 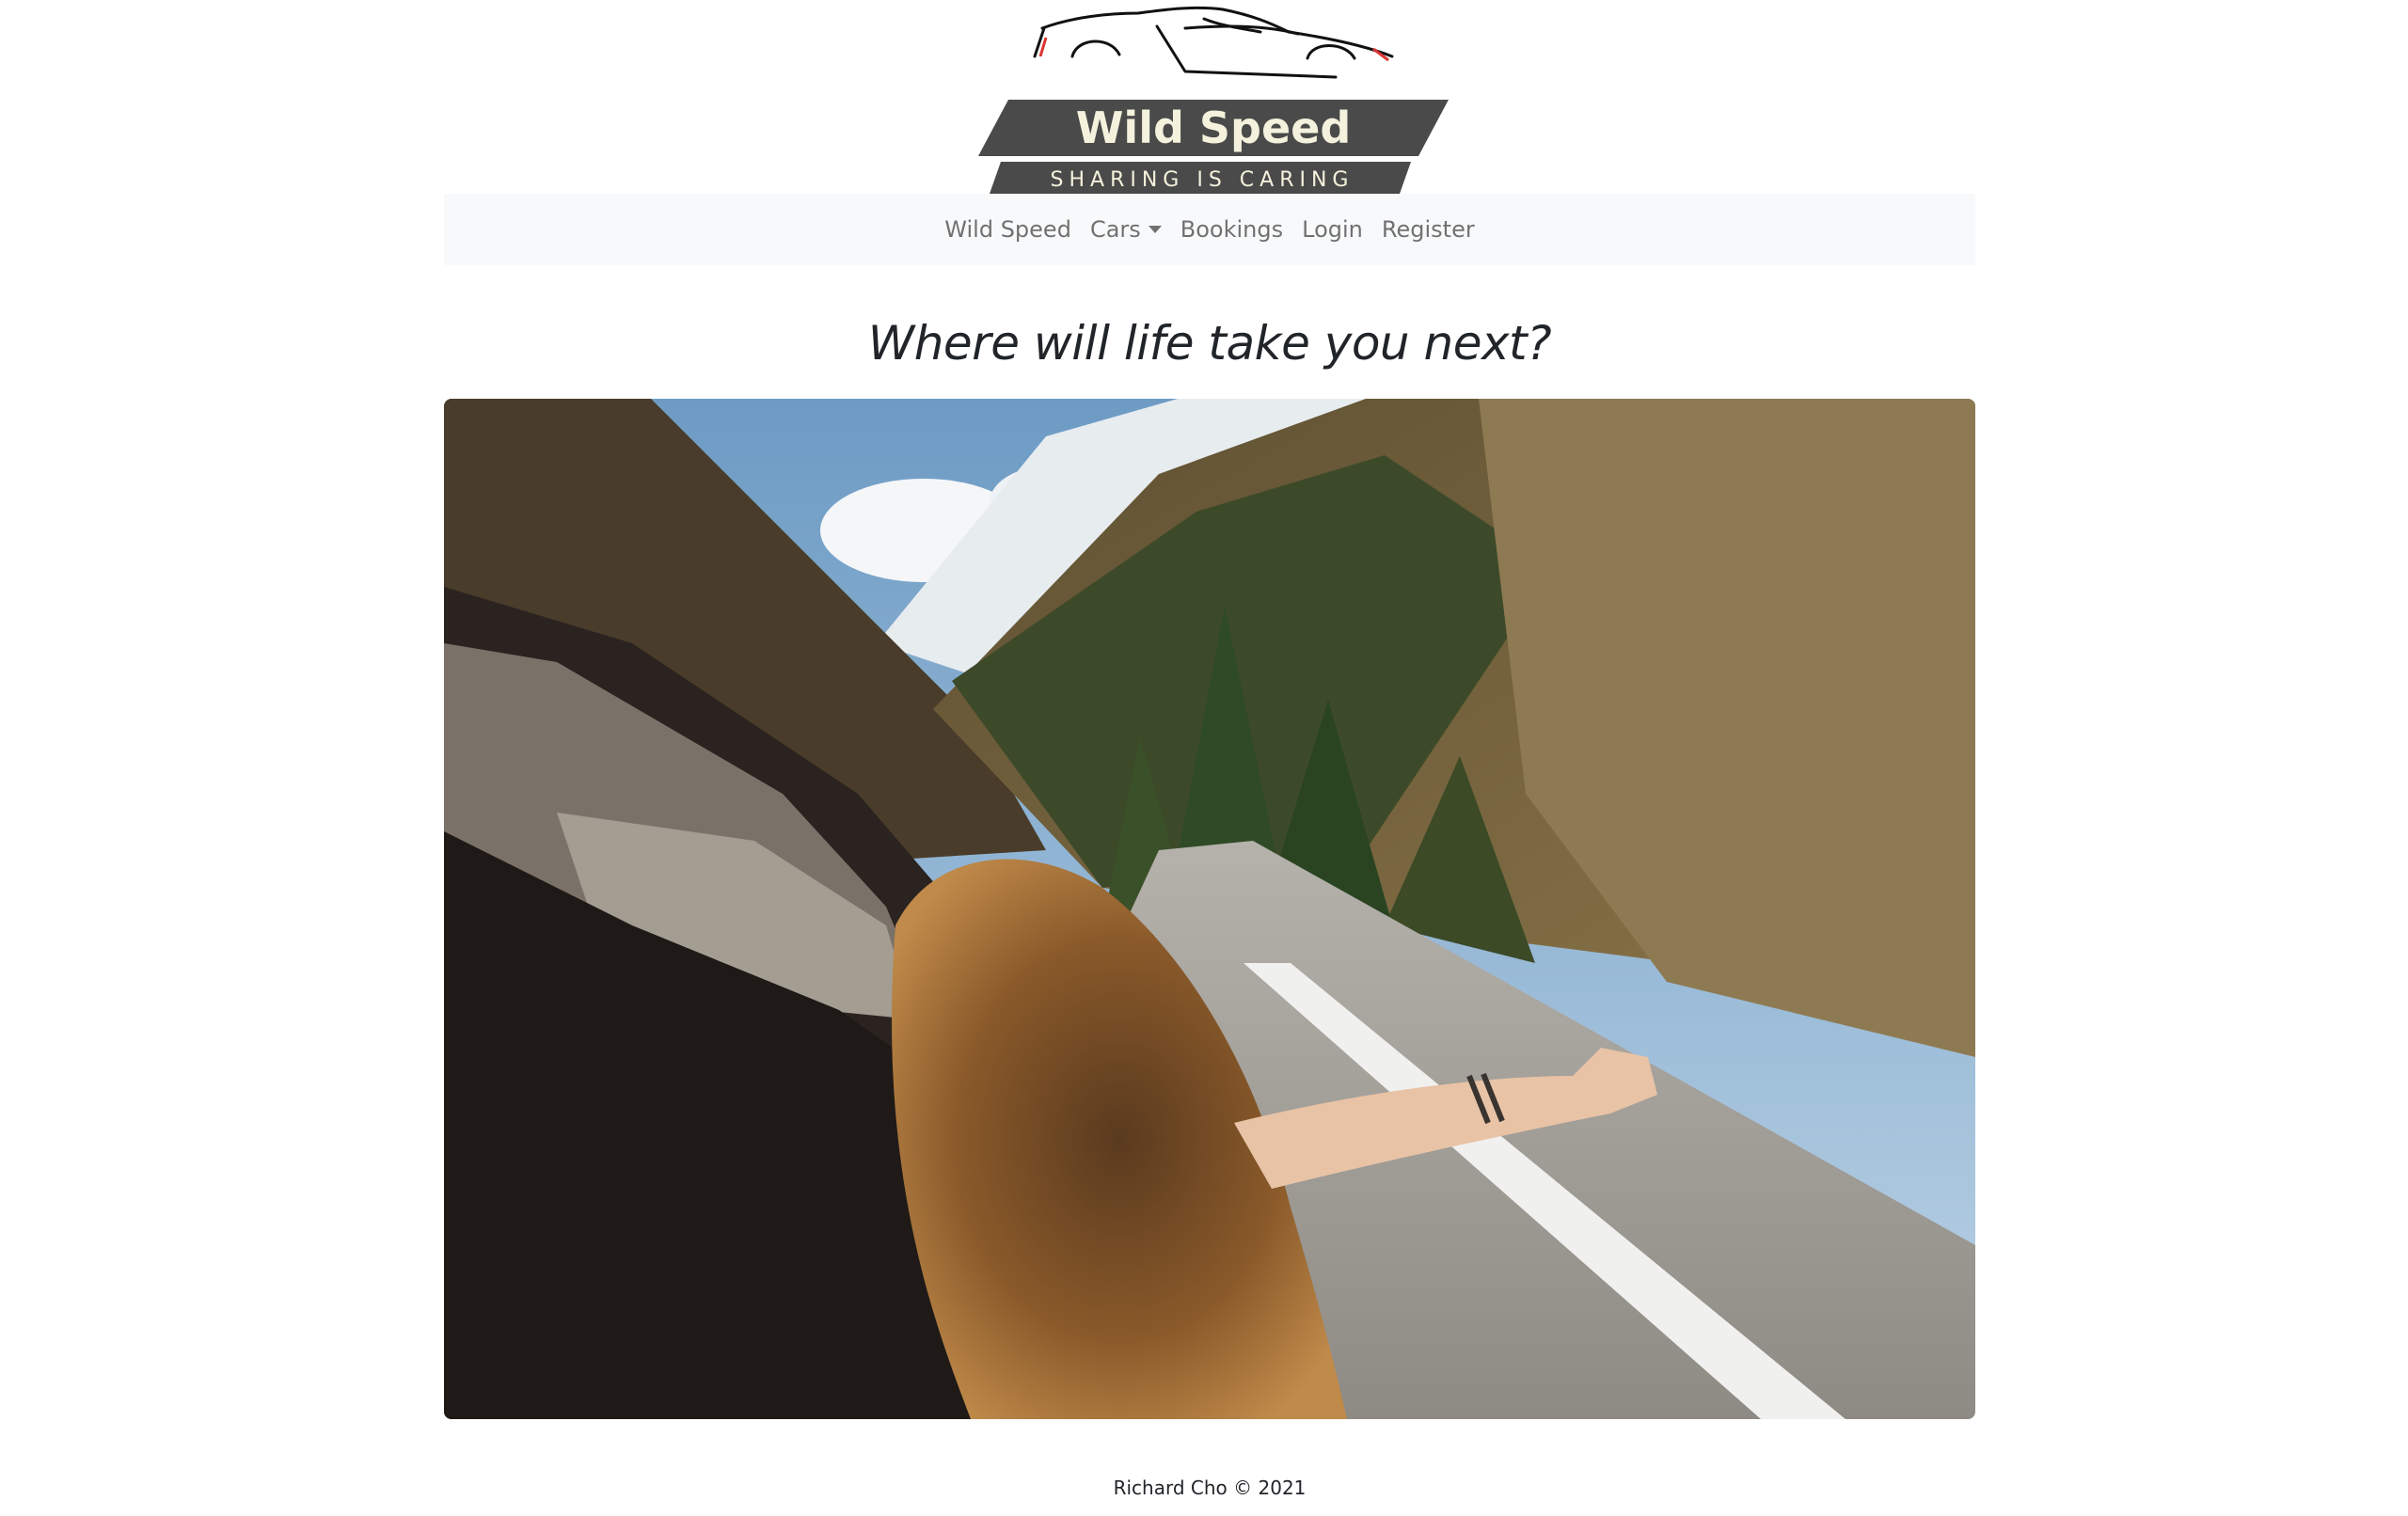 What do you see at coordinates (1155, 229) in the screenshot?
I see `chevron-down-icon` at bounding box center [1155, 229].